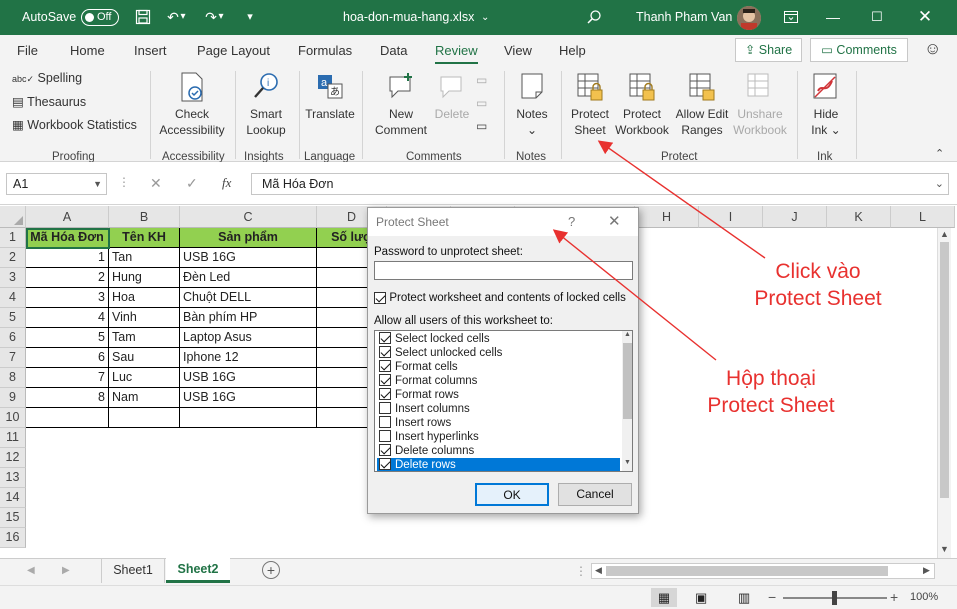  I want to click on header-cell: Mã Hóa Đơn, so click(67, 238).